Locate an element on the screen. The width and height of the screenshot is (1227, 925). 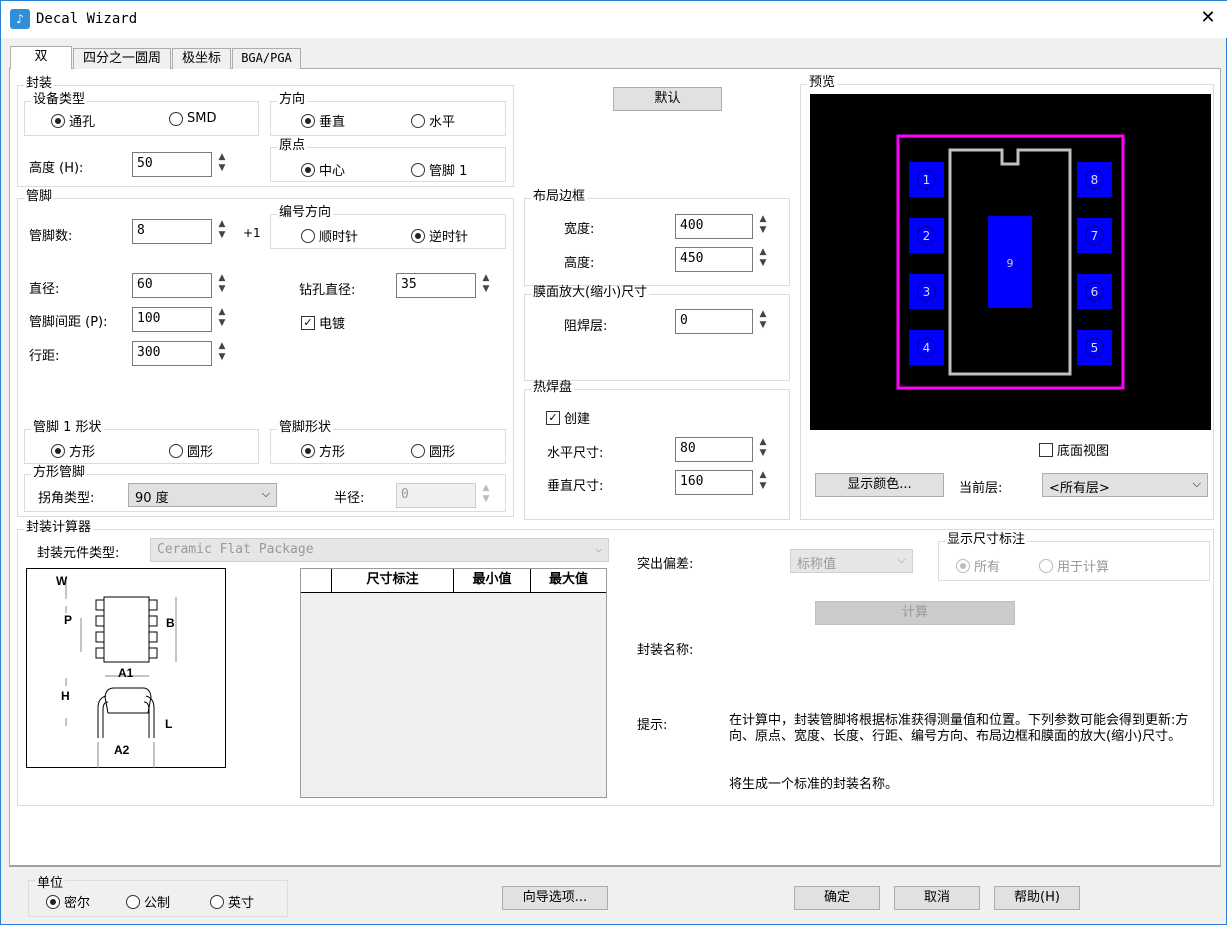
diagram-label-h: H is located at coordinates (65, 696).